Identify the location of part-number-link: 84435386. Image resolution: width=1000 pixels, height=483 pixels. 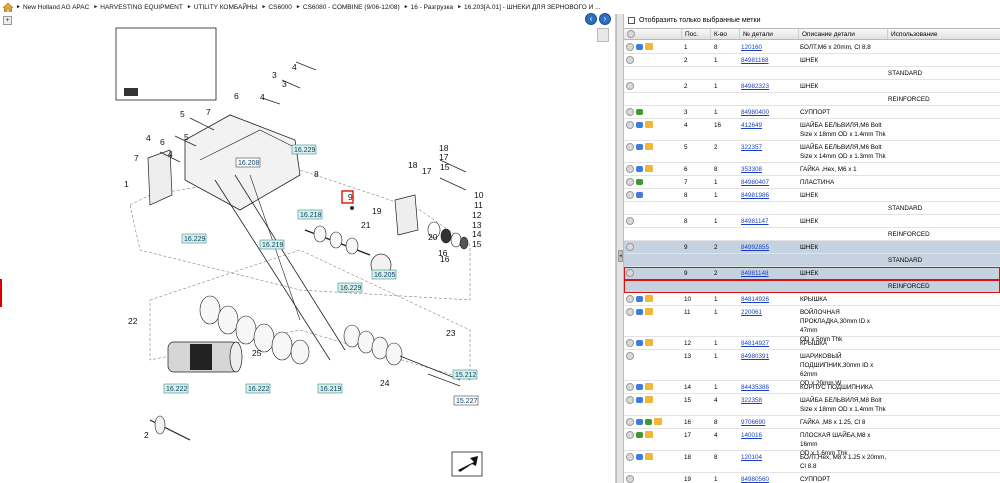
(768, 387).